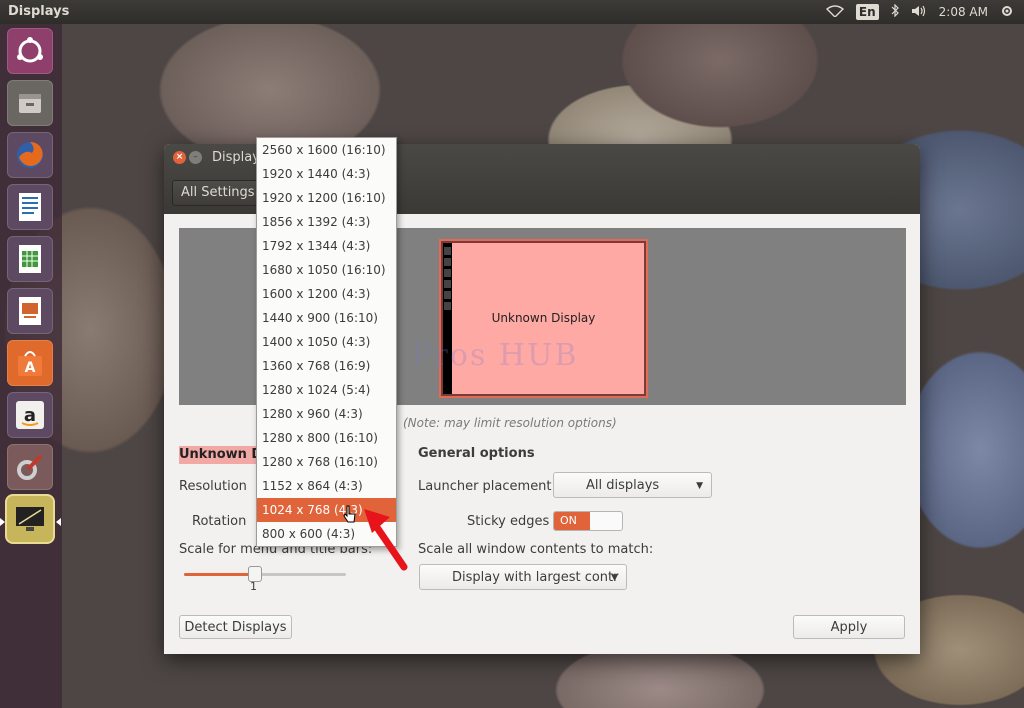  What do you see at coordinates (543, 318) in the screenshot?
I see `monitor-label: Unknown Display` at bounding box center [543, 318].